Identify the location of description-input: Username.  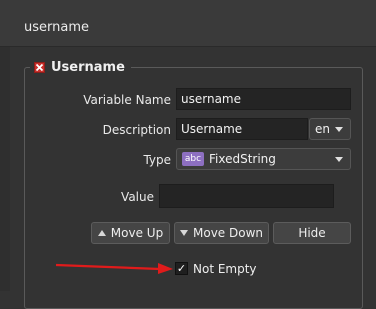
(242, 129).